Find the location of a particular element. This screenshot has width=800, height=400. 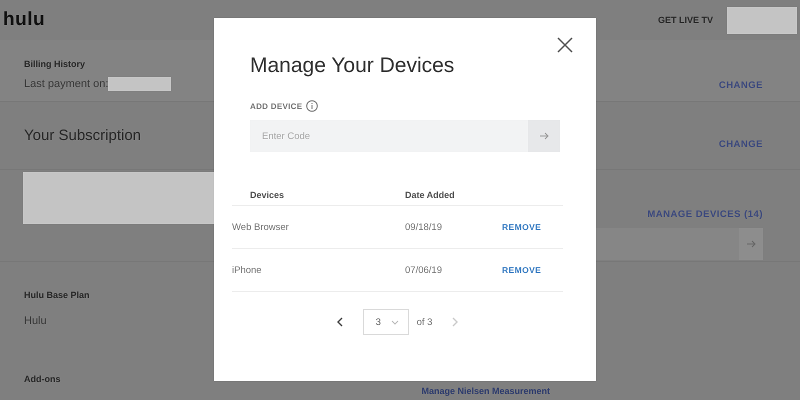

chevron-left-icon is located at coordinates (339, 322).